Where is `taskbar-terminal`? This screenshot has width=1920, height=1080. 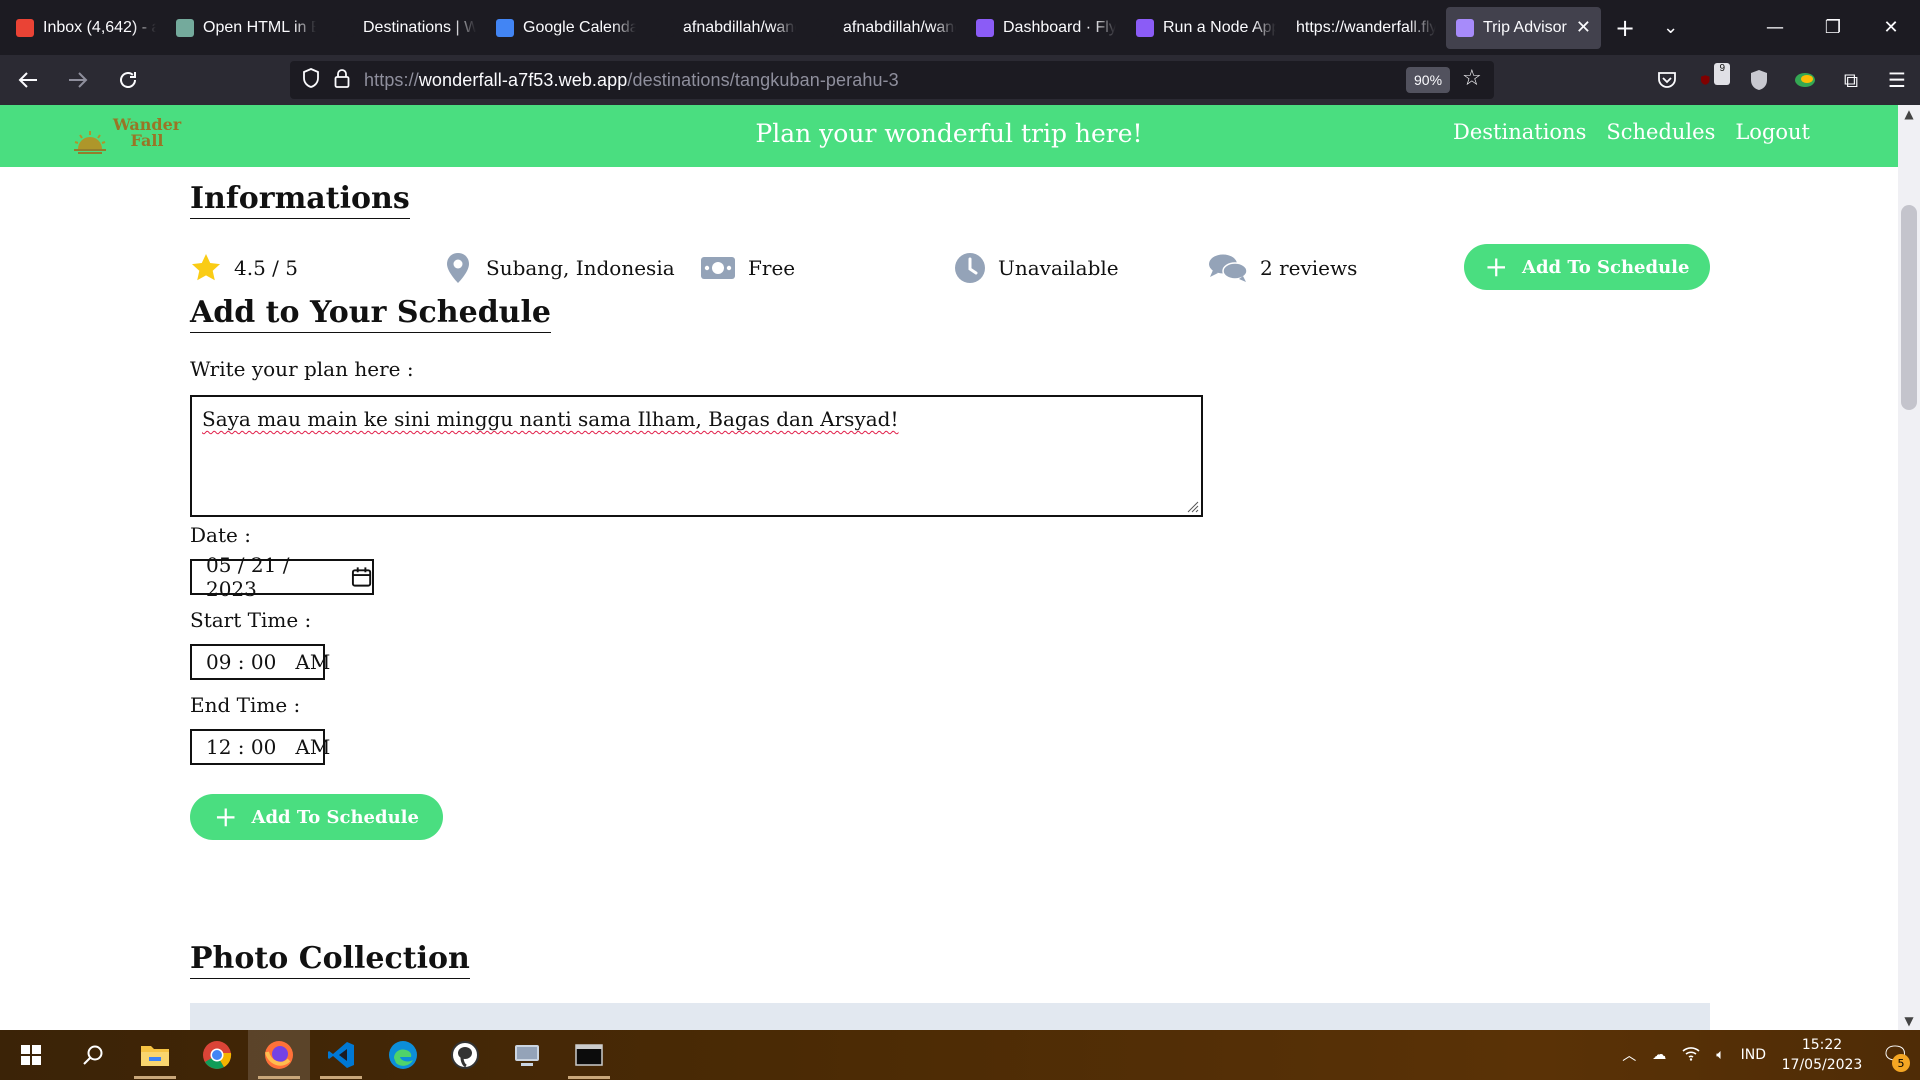
taskbar-terminal is located at coordinates (589, 1055).